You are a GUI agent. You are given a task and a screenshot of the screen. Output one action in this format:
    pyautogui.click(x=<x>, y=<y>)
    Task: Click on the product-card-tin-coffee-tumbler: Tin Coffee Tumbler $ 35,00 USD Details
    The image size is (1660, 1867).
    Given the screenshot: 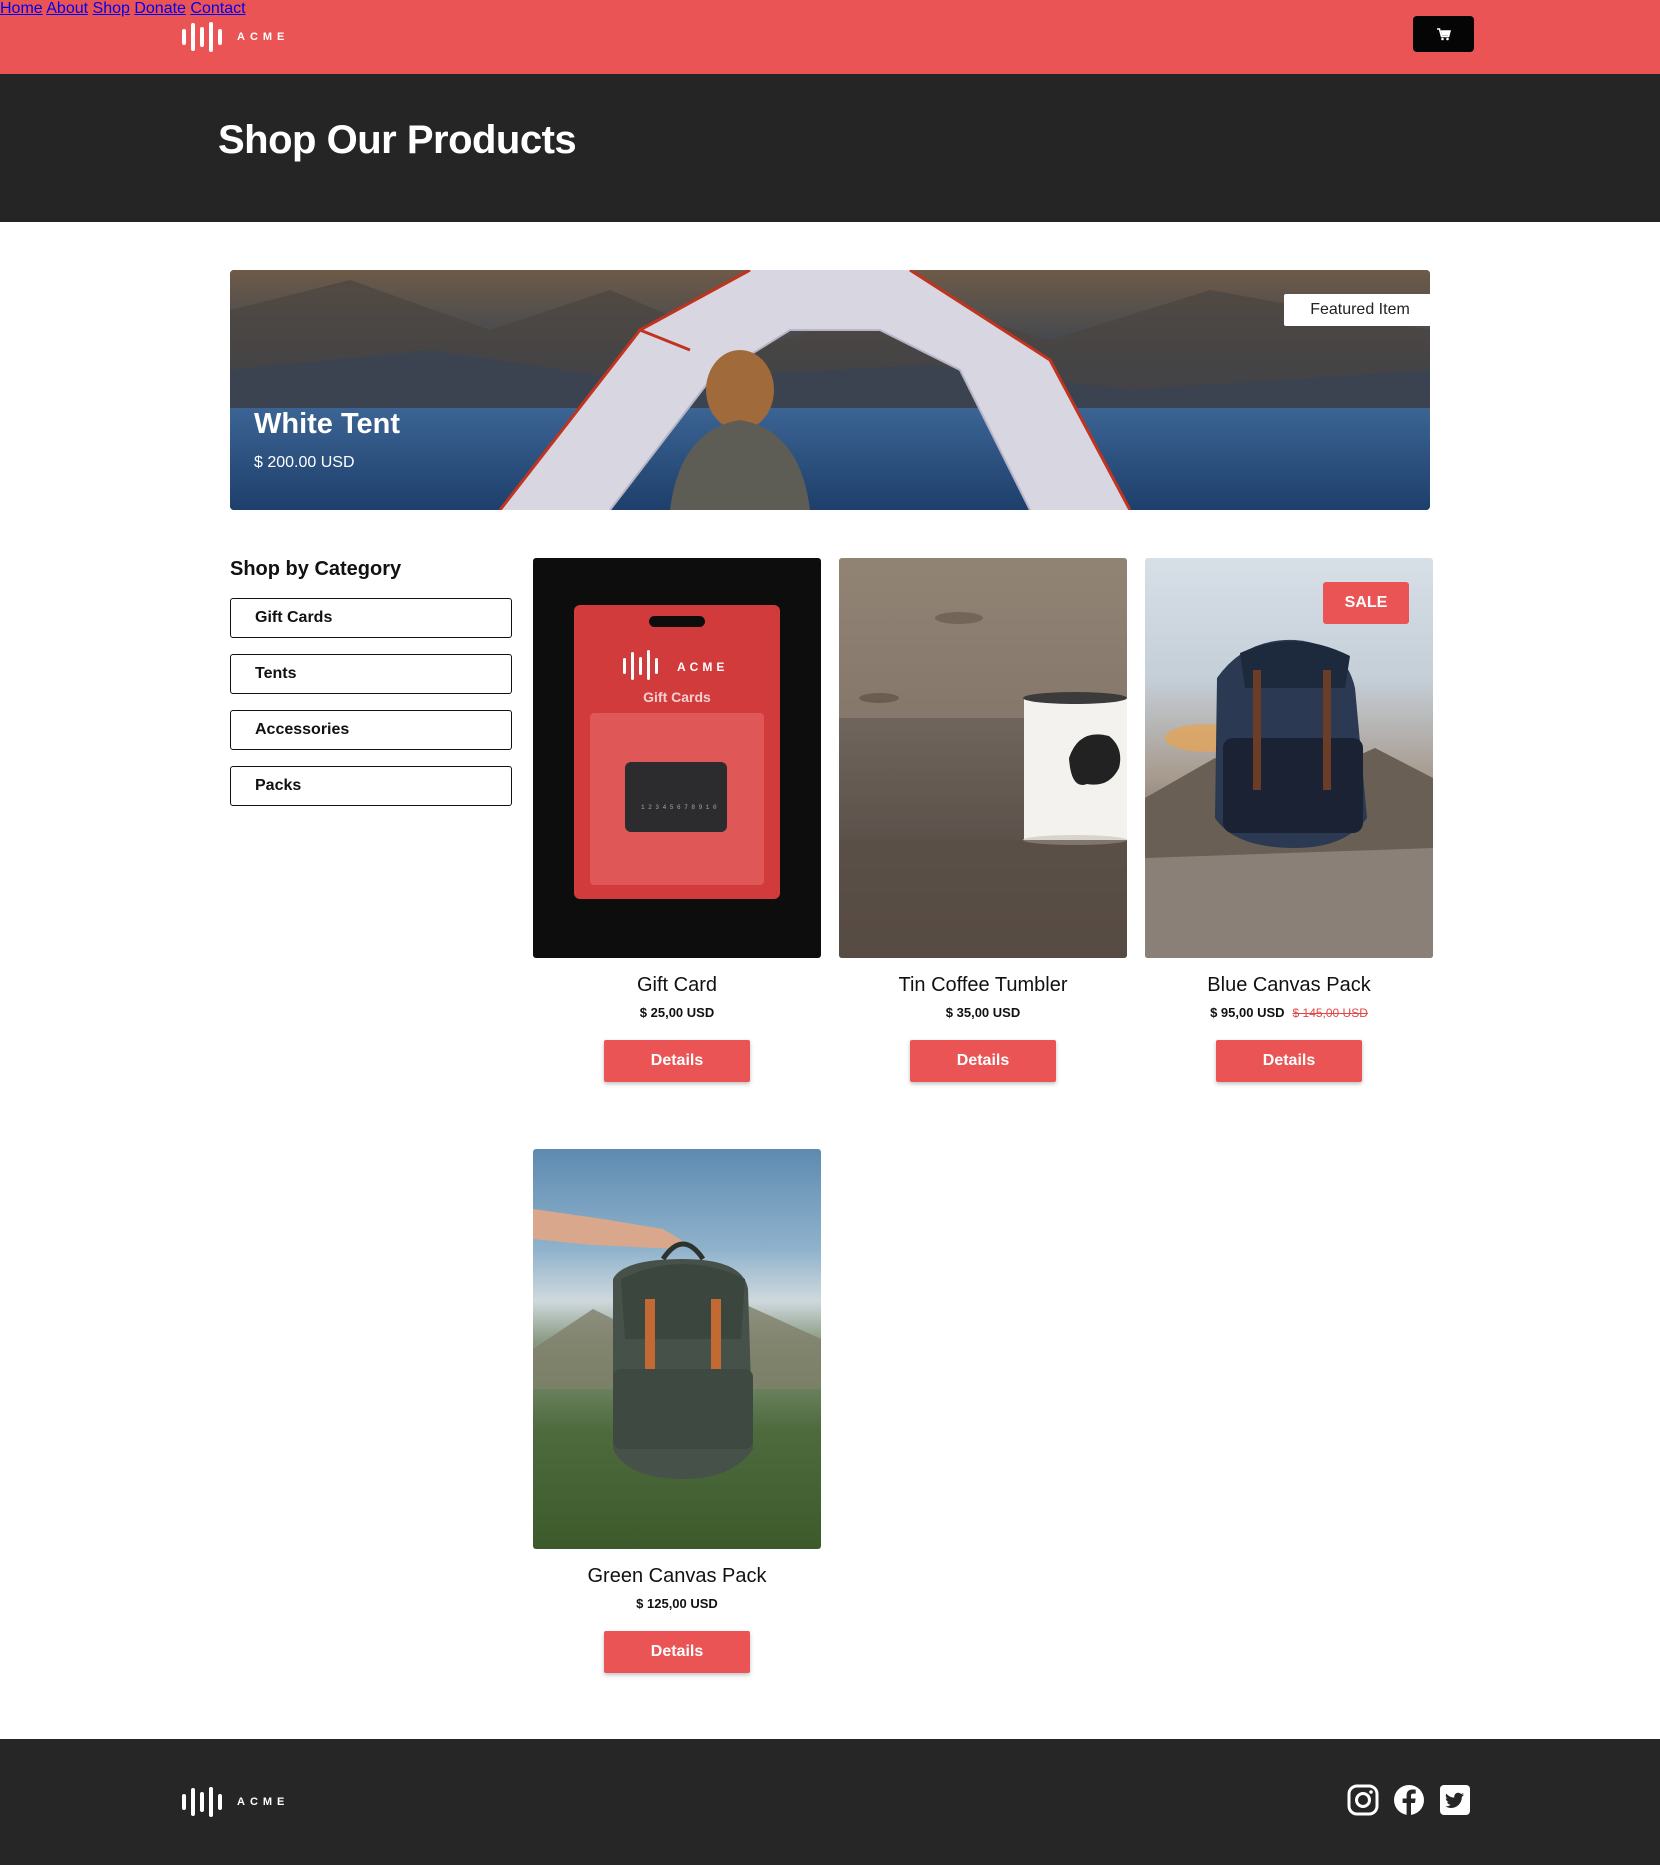 What is the action you would take?
    pyautogui.click(x=983, y=820)
    